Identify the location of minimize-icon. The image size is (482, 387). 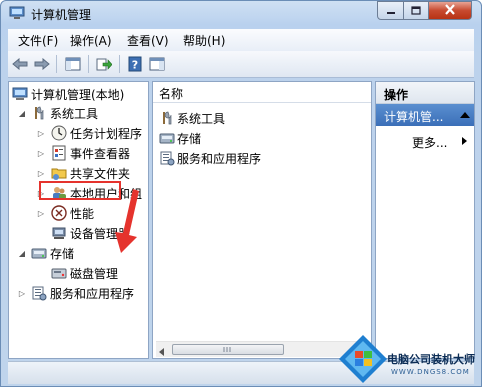
(391, 11).